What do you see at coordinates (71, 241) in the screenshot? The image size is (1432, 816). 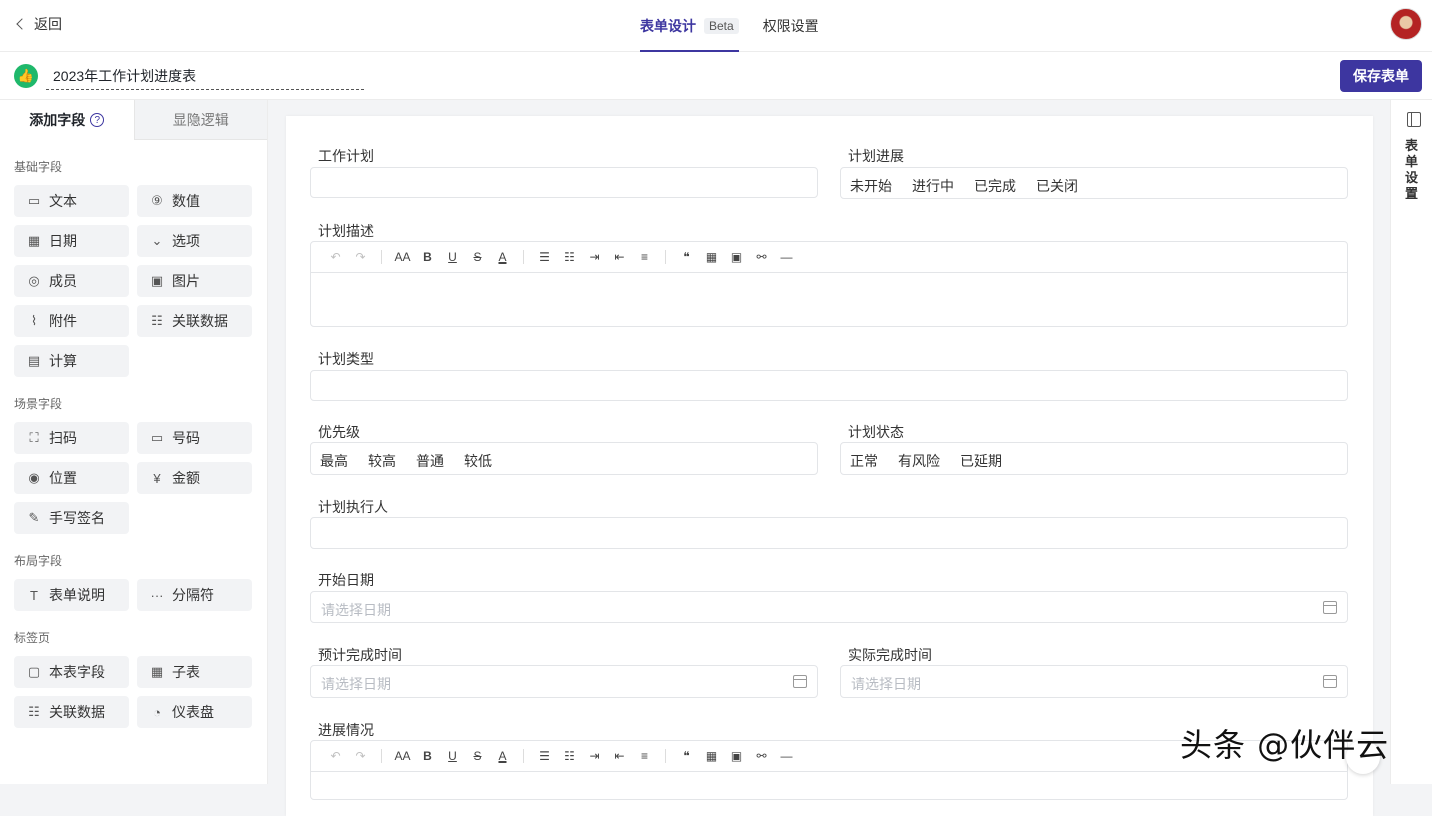 I see `field-date: ▦ 日期` at bounding box center [71, 241].